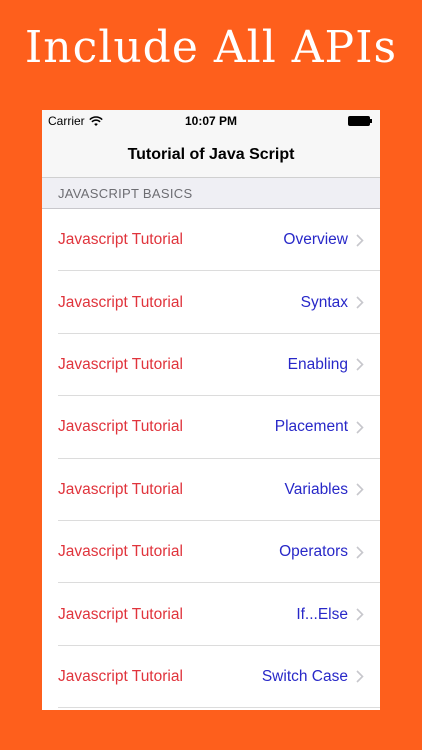 The height and width of the screenshot is (750, 422). Describe the element at coordinates (316, 489) in the screenshot. I see `item-topic: Variables` at that location.